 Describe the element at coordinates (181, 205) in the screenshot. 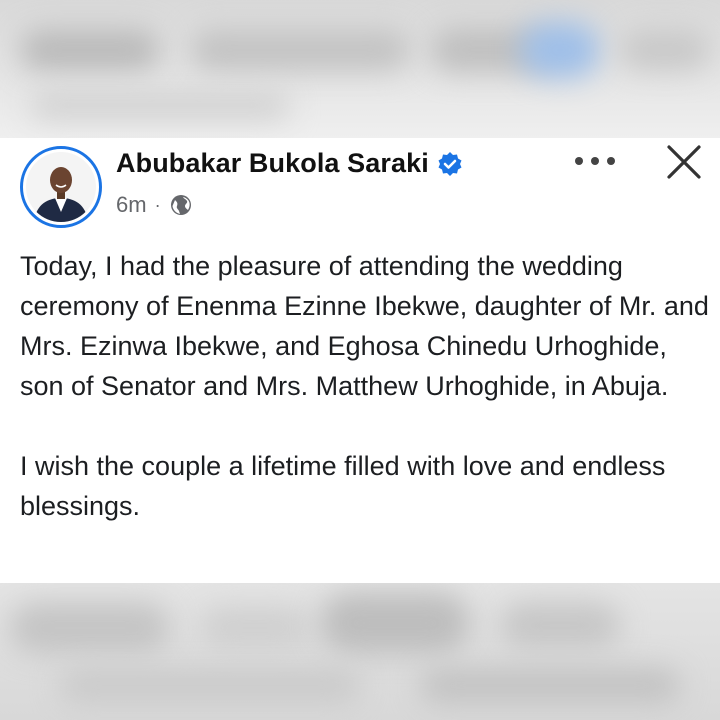

I see `globe-icon` at that location.